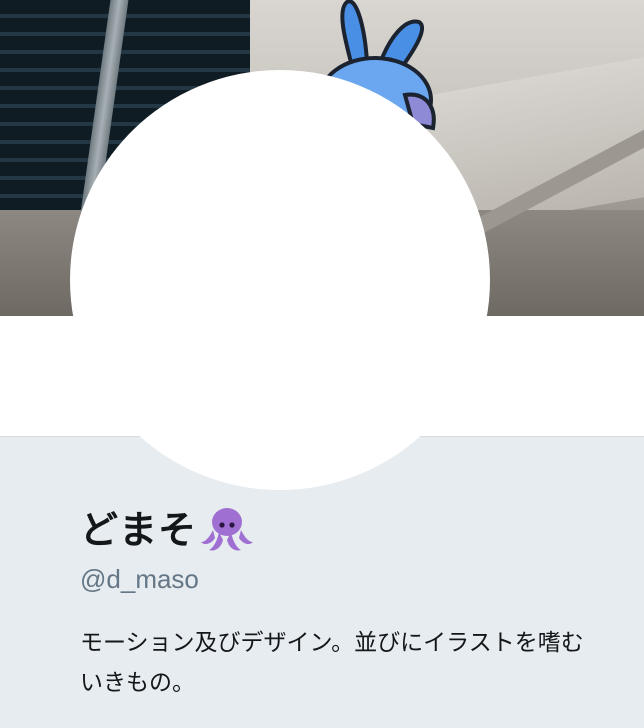 Image resolution: width=644 pixels, height=728 pixels. Describe the element at coordinates (227, 529) in the screenshot. I see `octopus-icon` at that location.